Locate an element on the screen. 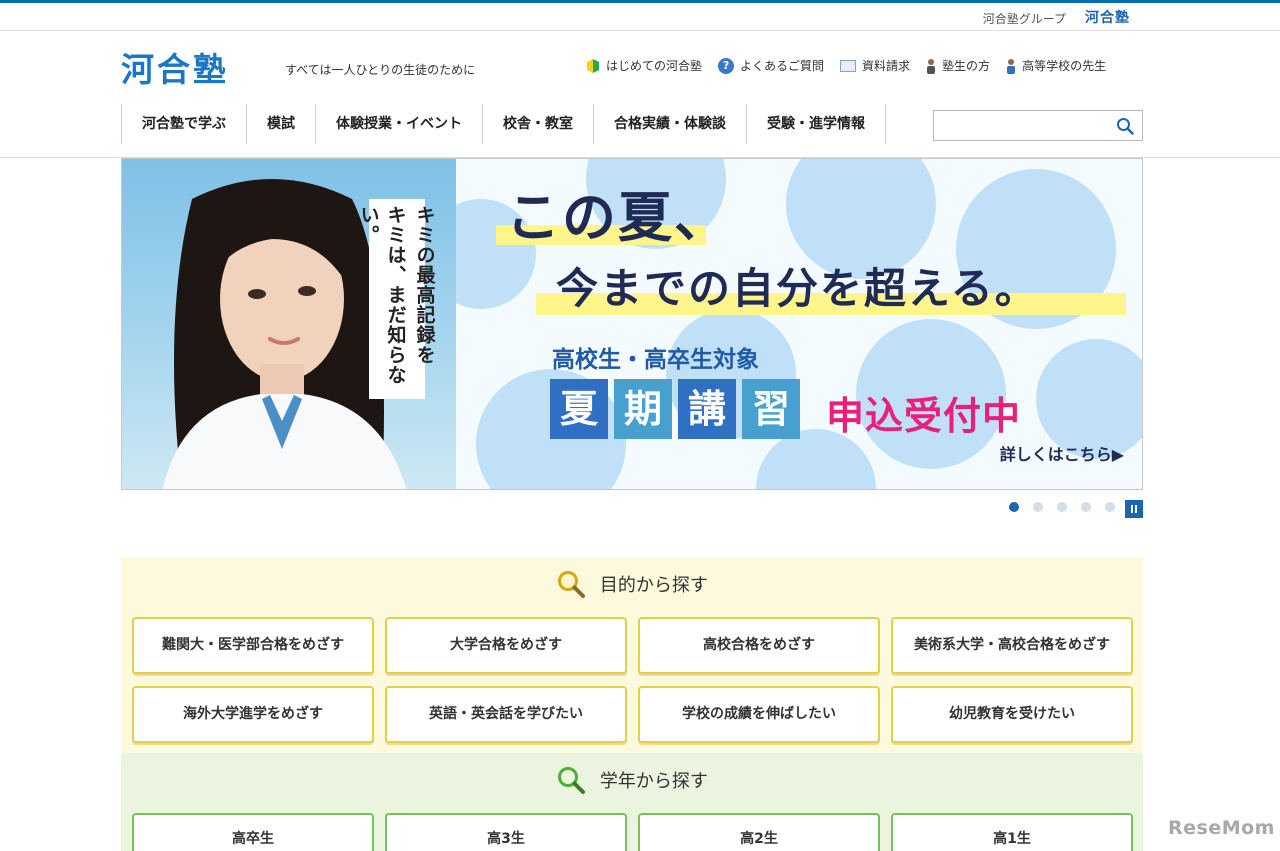 The image size is (1280, 851). utility-links: はじめての河合塾 ? よくあるご質問 資料請求 塾生の方 高等学校の先生 is located at coordinates (846, 65).